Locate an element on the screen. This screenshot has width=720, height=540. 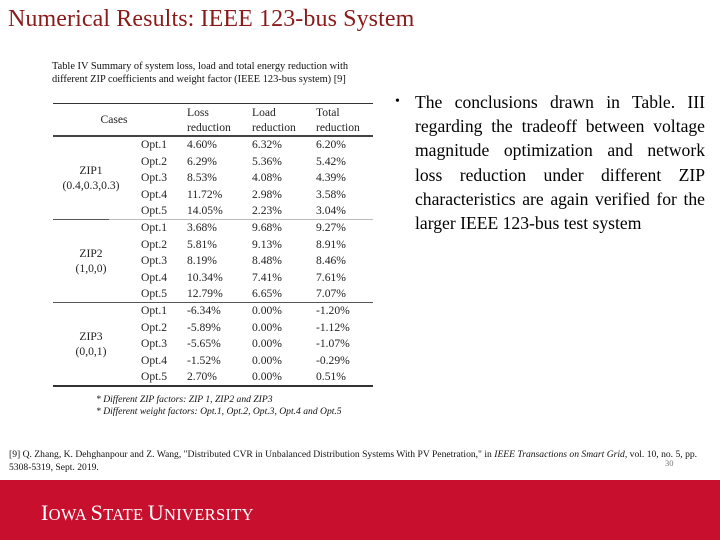
table-row: Opt.4 -1.52% 0.00% -0.29% is located at coordinates (213, 361).